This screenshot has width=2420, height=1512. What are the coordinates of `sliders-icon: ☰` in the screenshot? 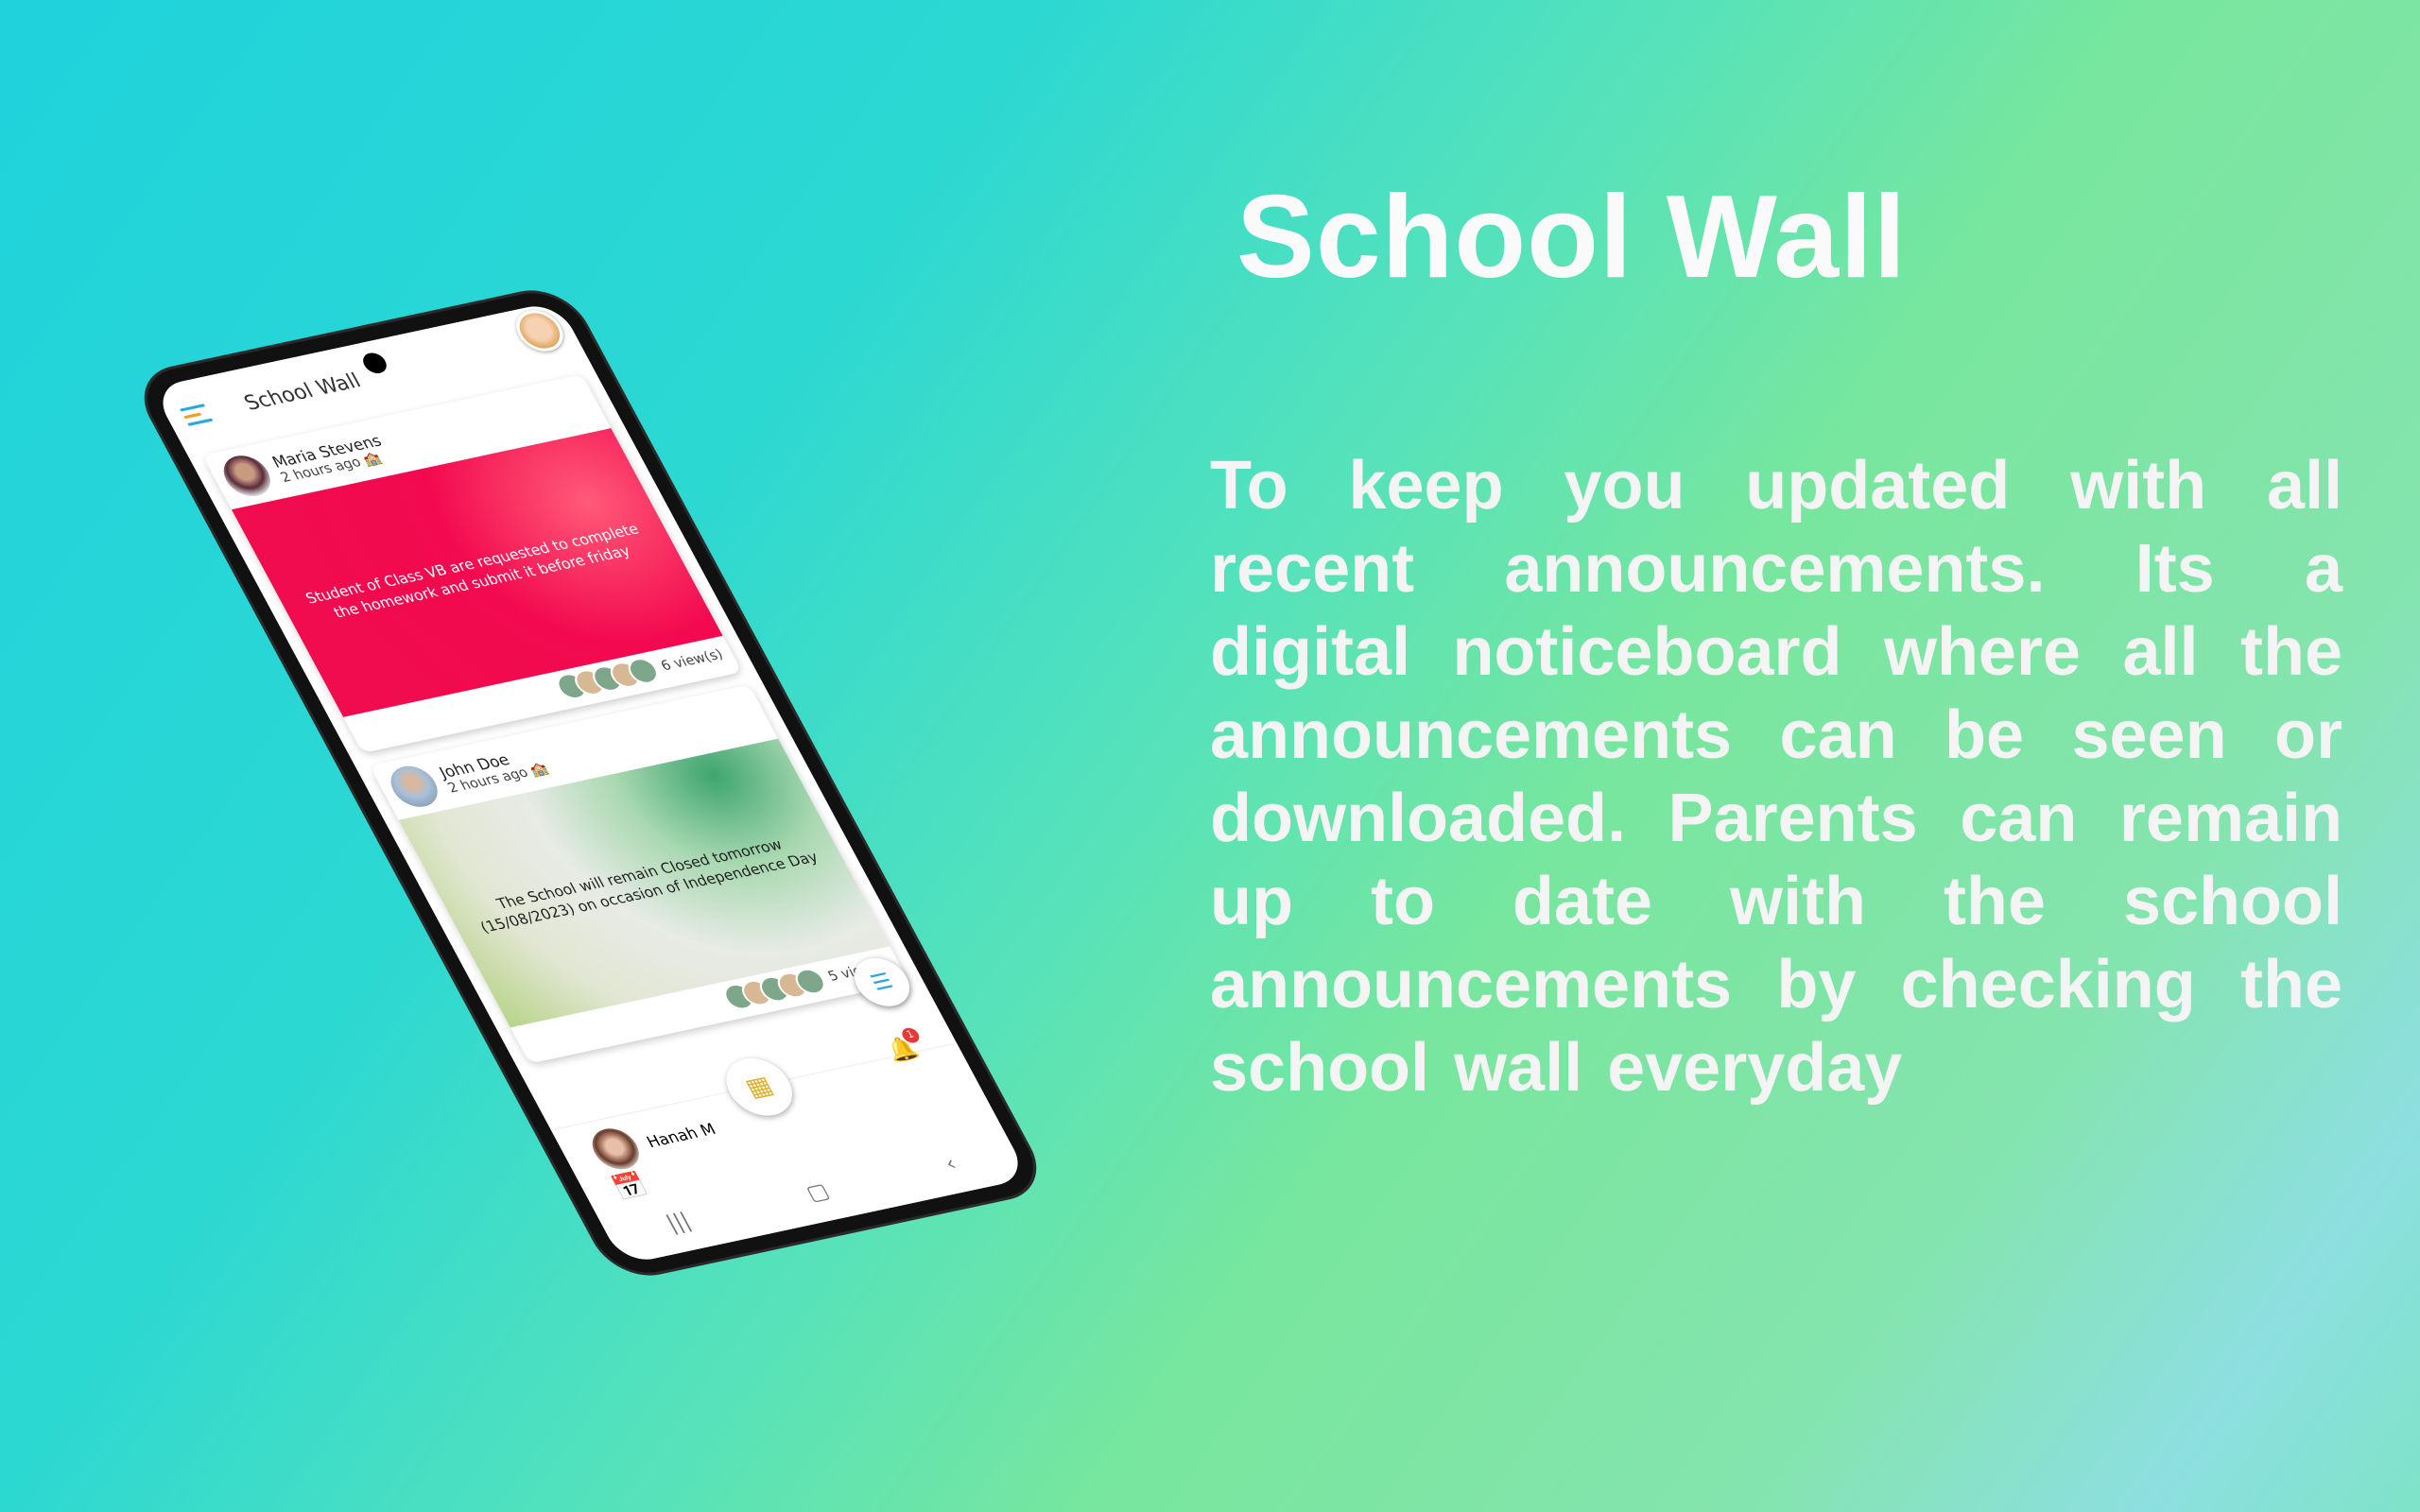 It's located at (882, 982).